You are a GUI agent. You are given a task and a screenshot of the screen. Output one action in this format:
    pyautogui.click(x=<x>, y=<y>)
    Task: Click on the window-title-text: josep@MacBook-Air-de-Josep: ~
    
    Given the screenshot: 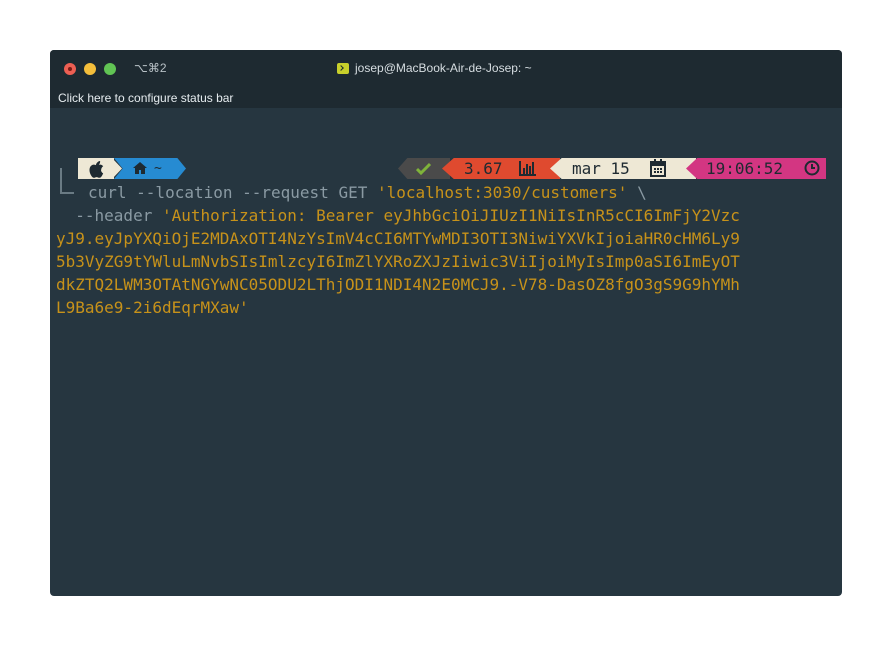 What is the action you would take?
    pyautogui.click(x=443, y=68)
    